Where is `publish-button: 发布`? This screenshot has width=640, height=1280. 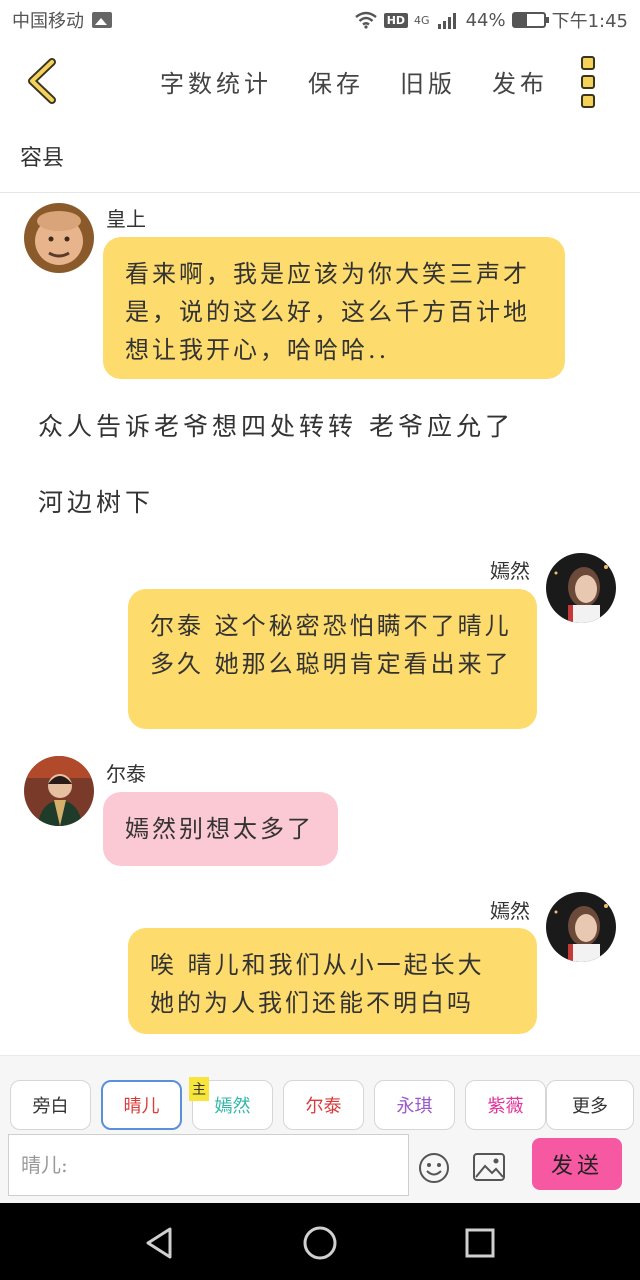 publish-button: 发布 is located at coordinates (520, 81).